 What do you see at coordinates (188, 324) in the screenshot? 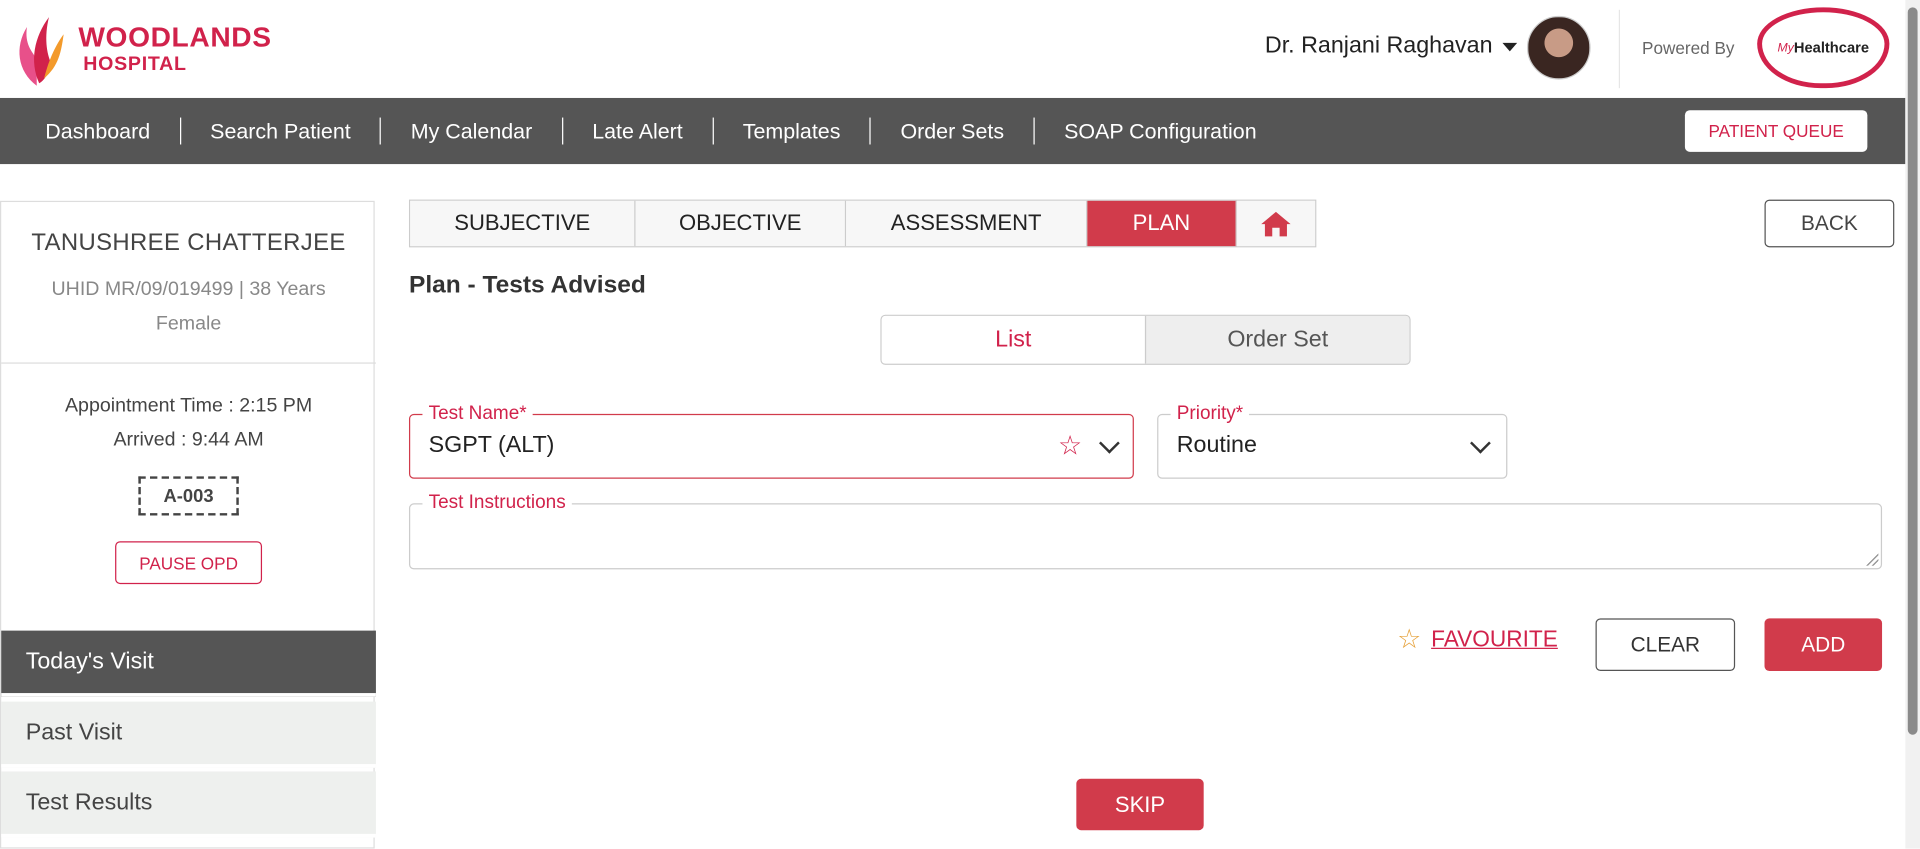
I see `patient-gender: Female` at bounding box center [188, 324].